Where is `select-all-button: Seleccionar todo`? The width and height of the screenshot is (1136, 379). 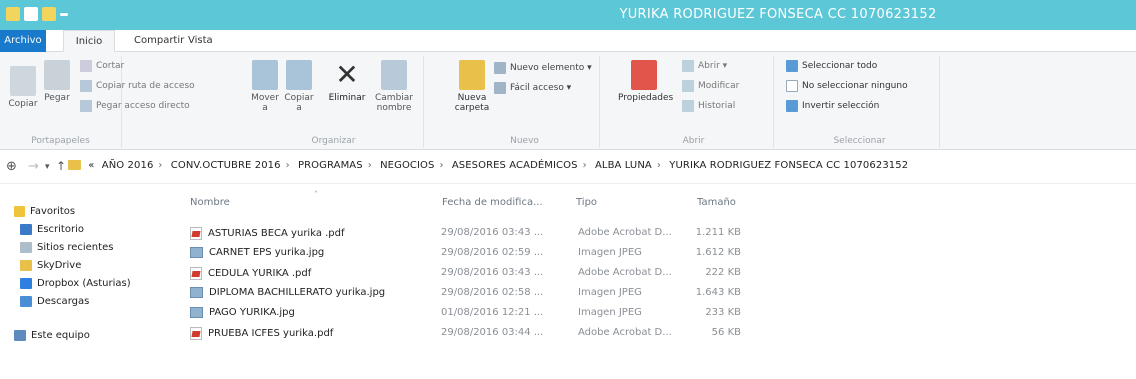
select-all-button: Seleccionar todo is located at coordinates (831, 66).